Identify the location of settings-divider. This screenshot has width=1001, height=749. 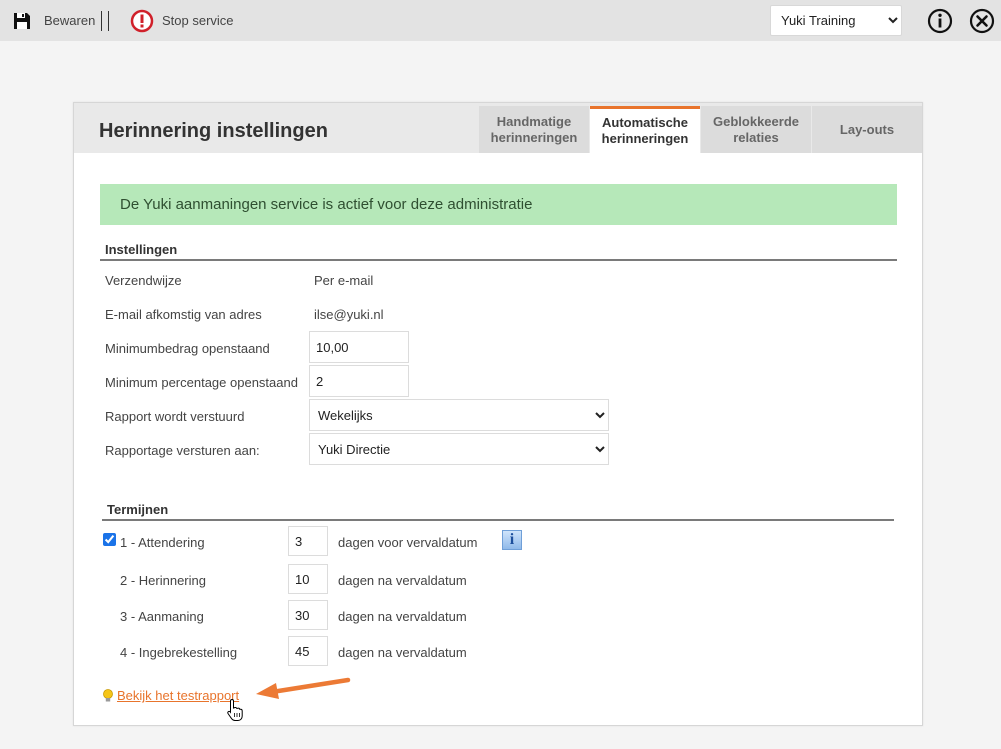
(498, 260).